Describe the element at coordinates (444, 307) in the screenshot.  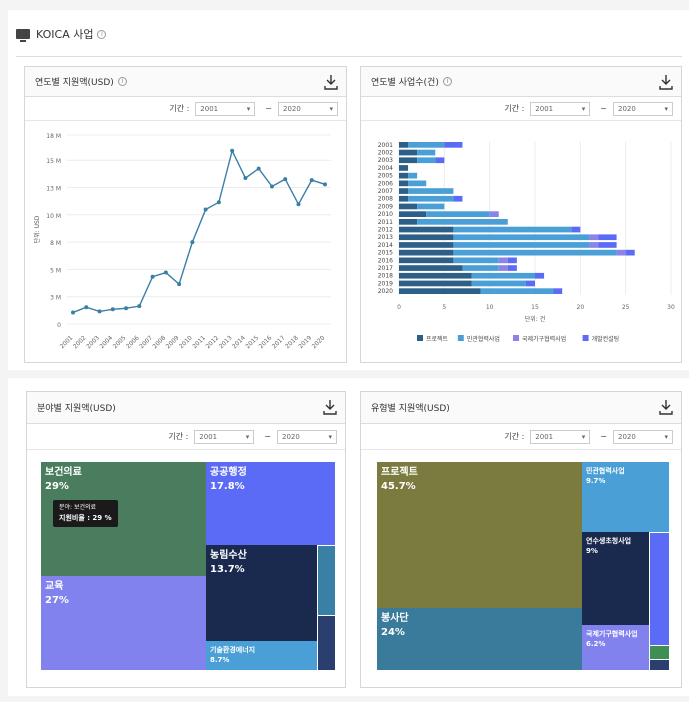
I see `x-tick-label: 5` at that location.